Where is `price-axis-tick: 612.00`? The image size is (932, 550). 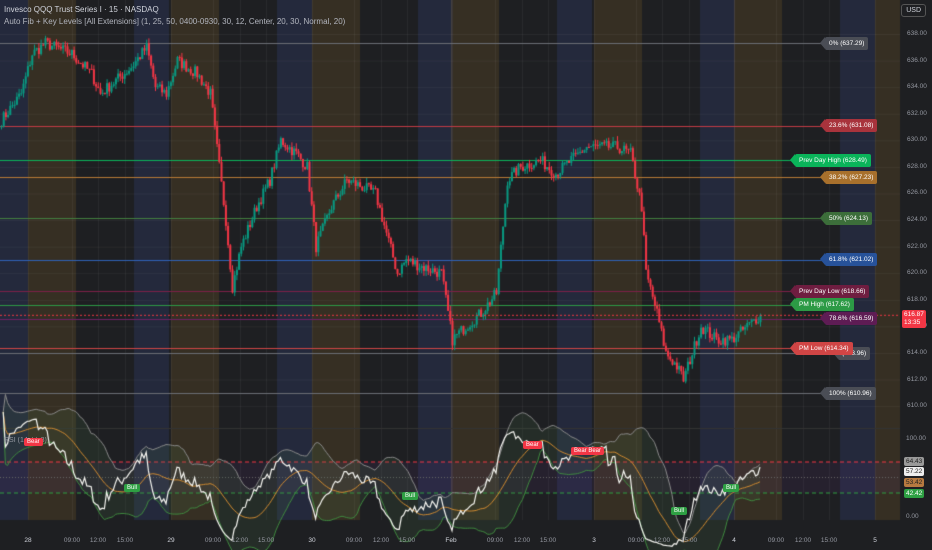
price-axis-tick: 612.00 is located at coordinates (917, 379).